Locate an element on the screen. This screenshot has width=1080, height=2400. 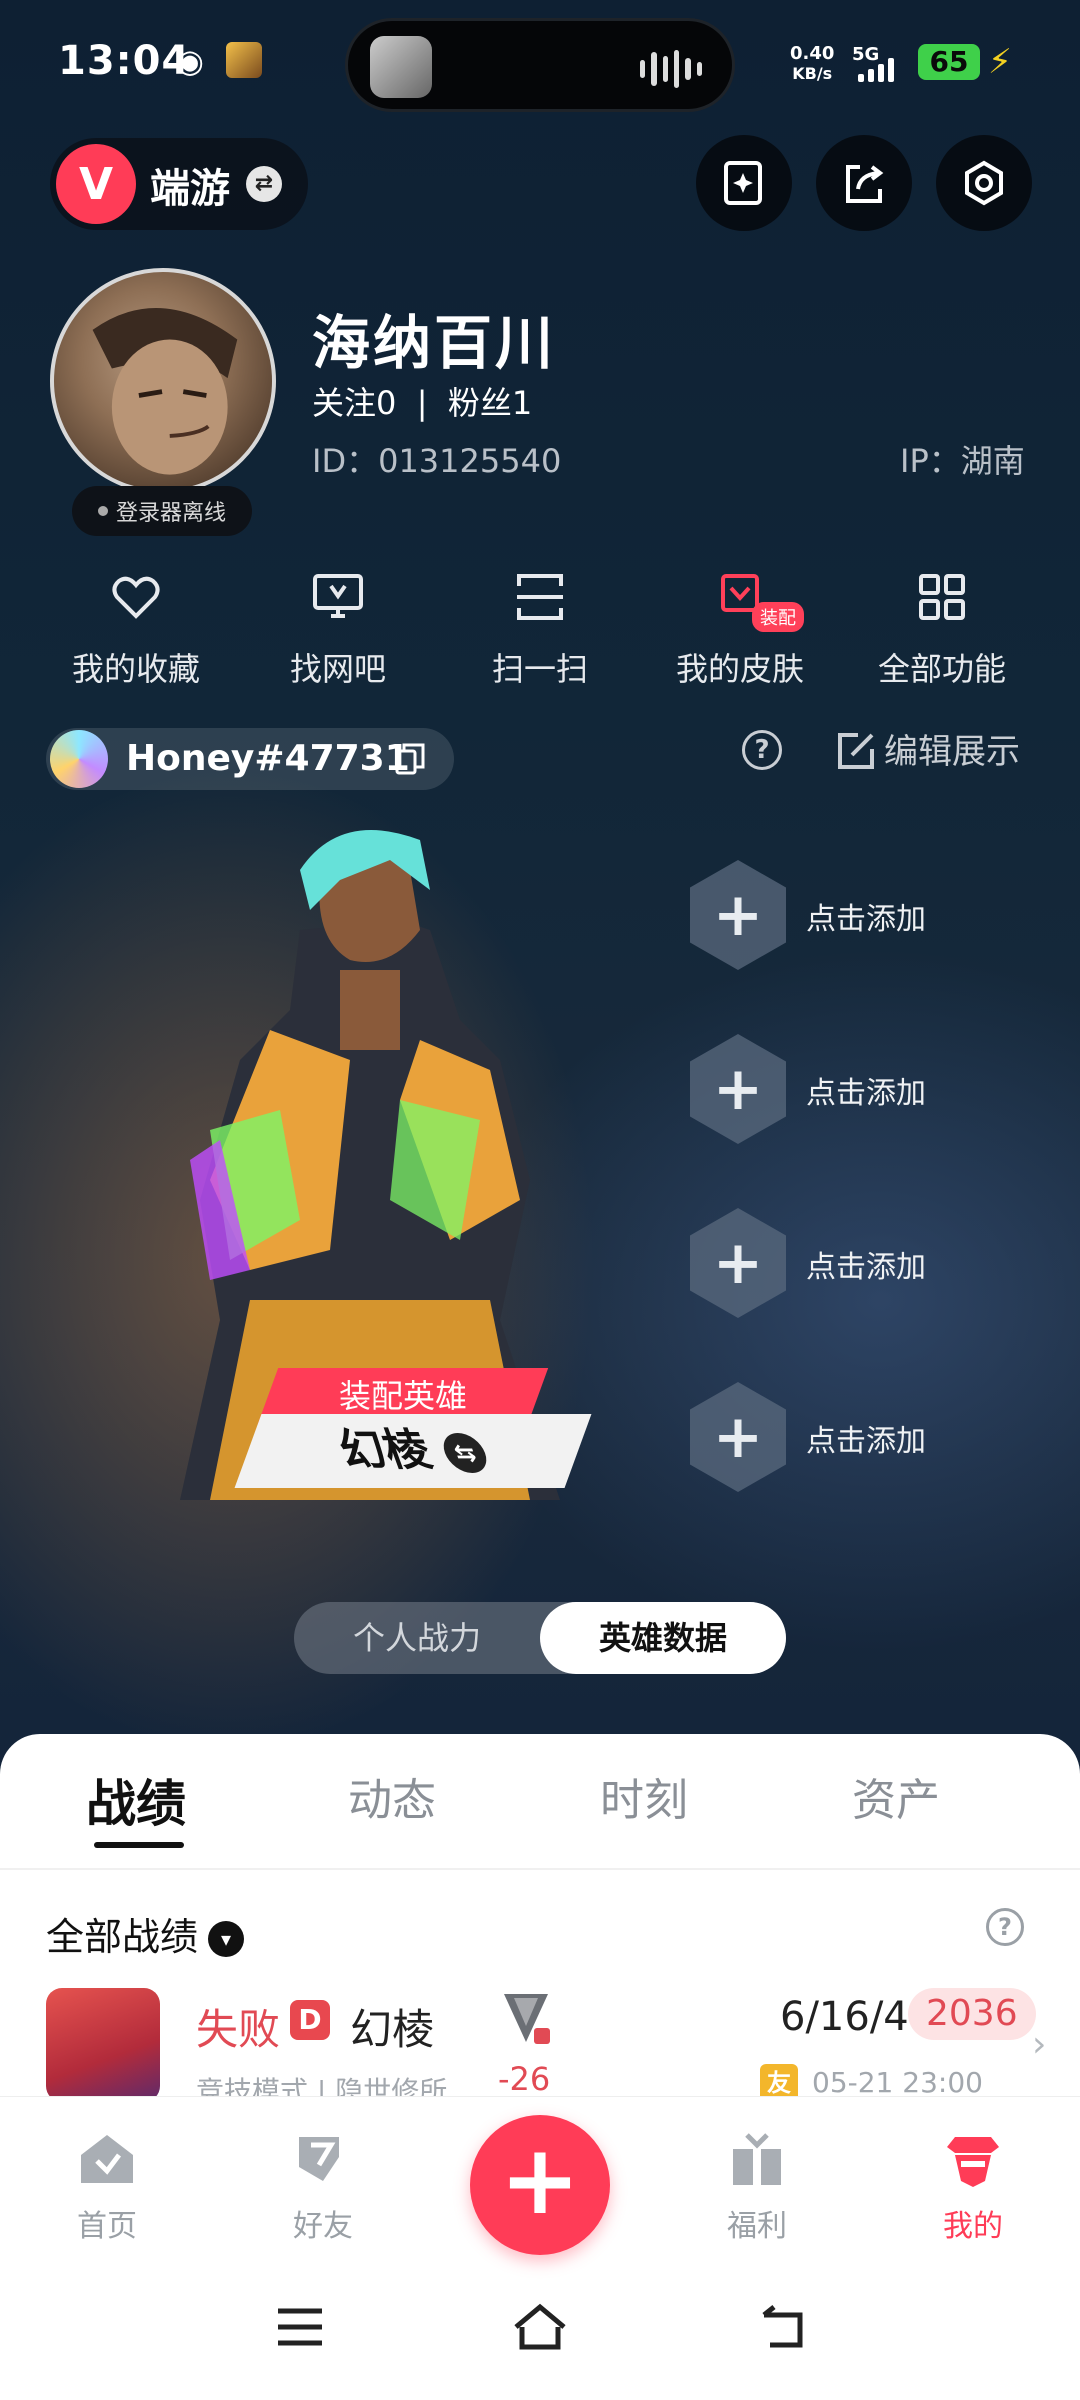
menu-icon is located at coordinates (300, 2327).